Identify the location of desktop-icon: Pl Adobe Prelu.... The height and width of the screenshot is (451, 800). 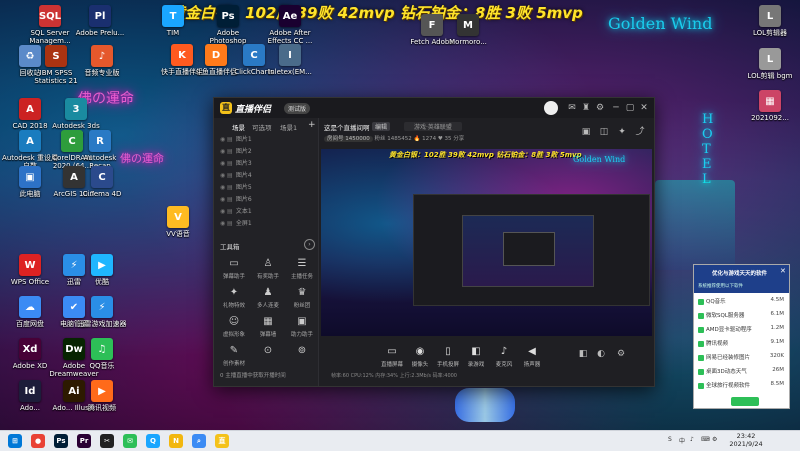
(100, 25).